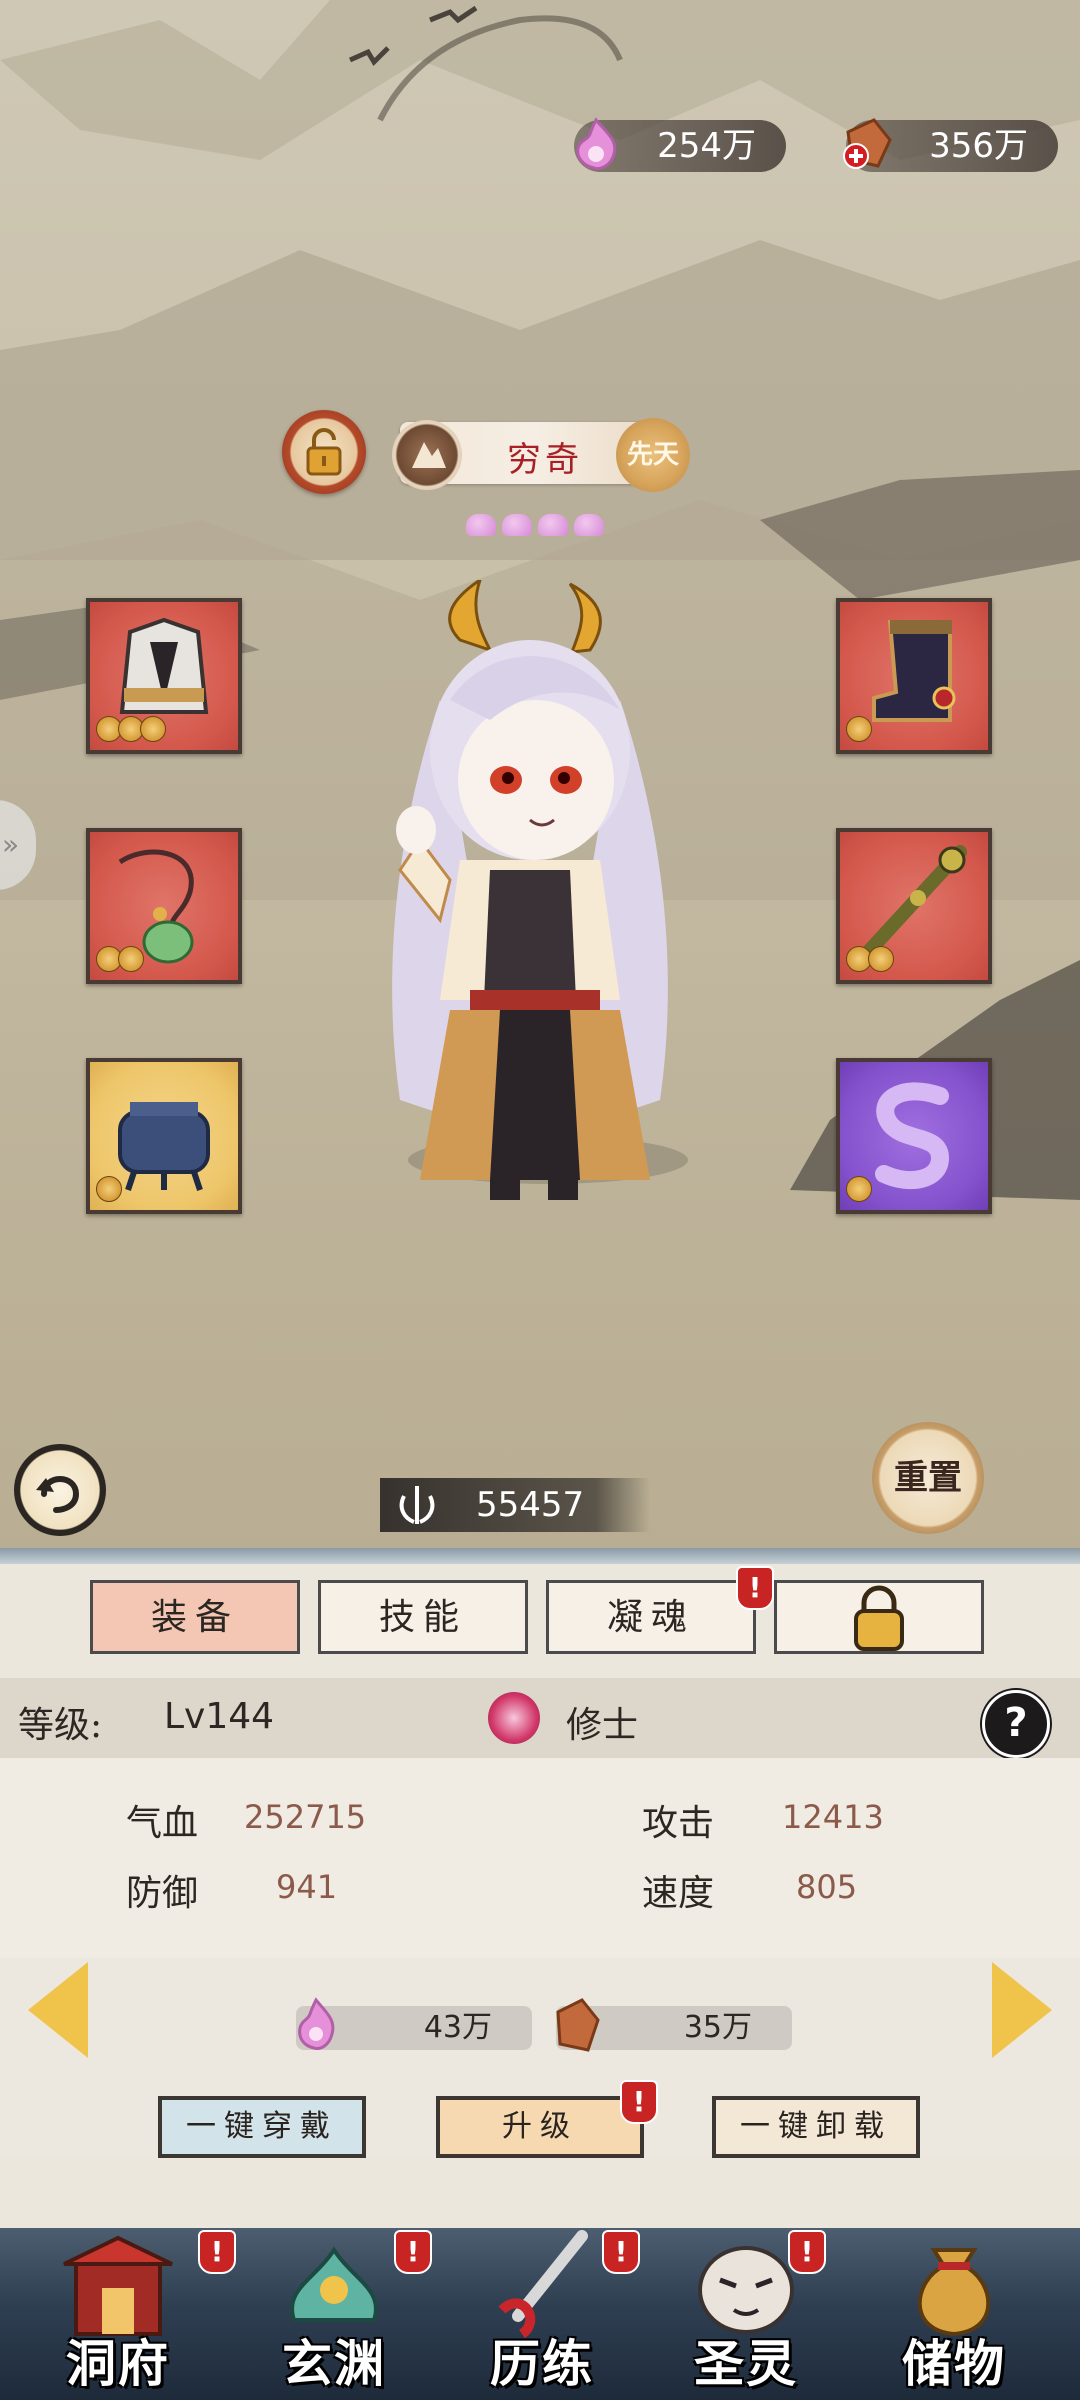 Image resolution: width=1080 pixels, height=2400 pixels. I want to click on level-label: 等级:, so click(60, 1725).